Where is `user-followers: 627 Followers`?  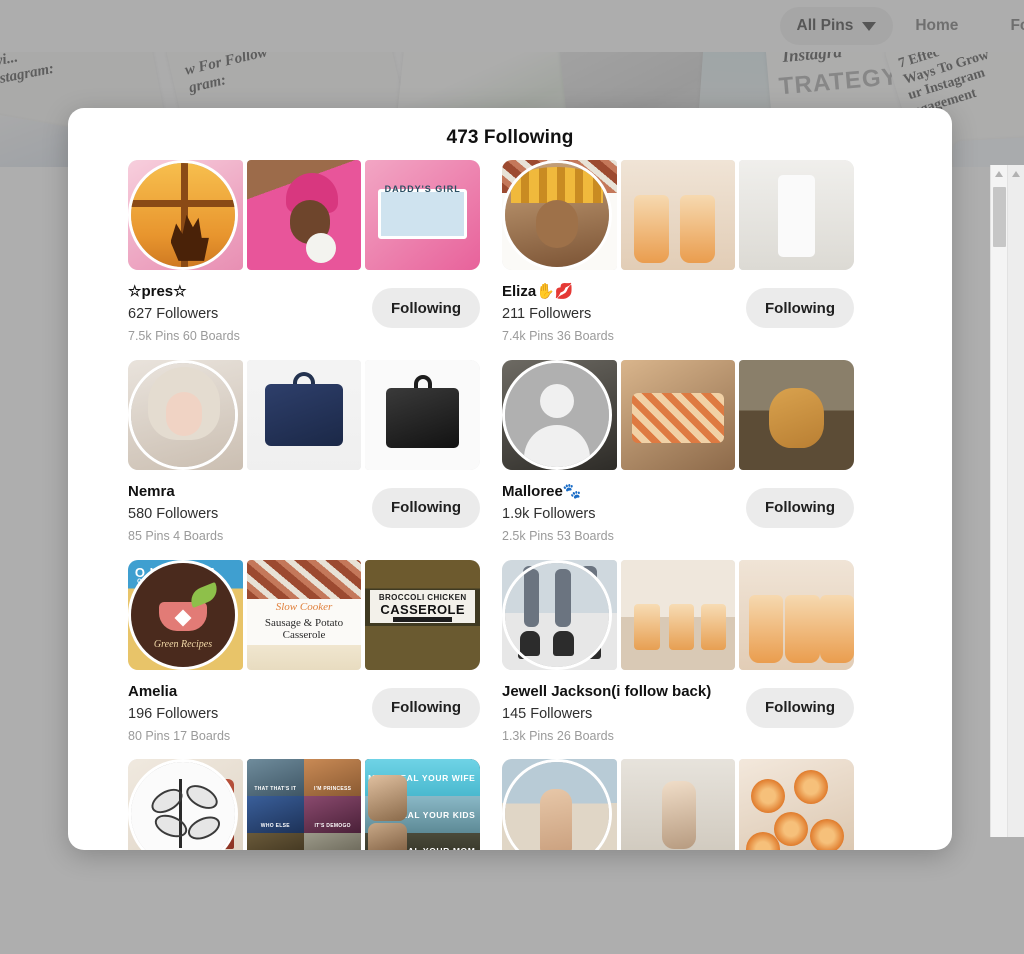 user-followers: 627 Followers is located at coordinates (173, 314).